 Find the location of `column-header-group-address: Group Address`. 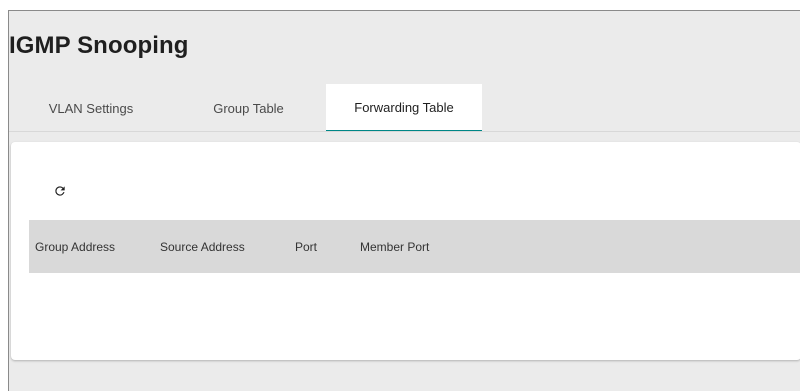

column-header-group-address: Group Address is located at coordinates (75, 247).